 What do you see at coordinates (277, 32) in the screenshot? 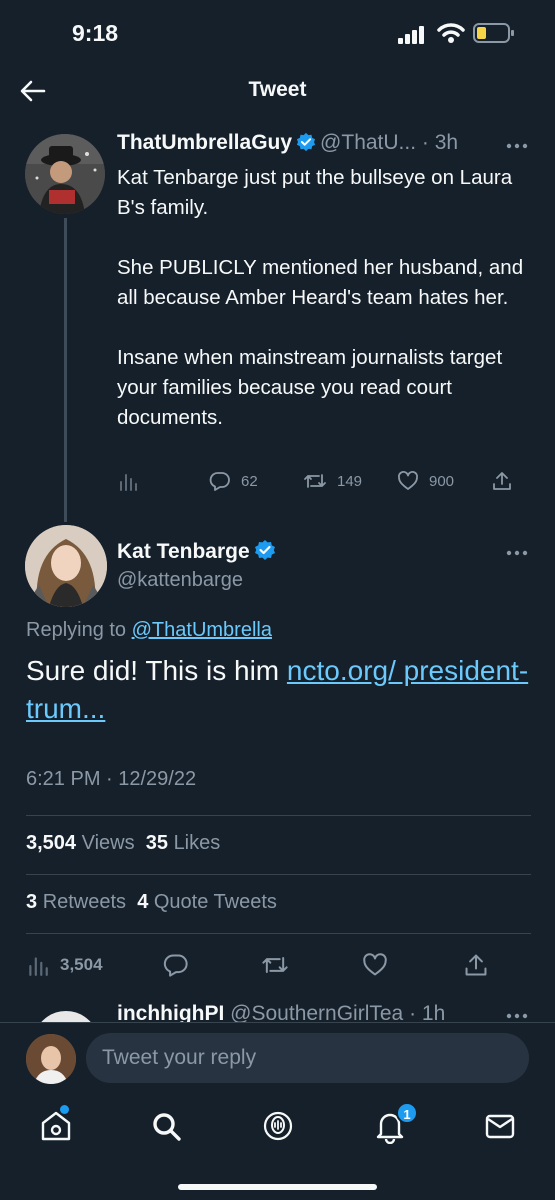
I see `status-bar: 9:18` at bounding box center [277, 32].